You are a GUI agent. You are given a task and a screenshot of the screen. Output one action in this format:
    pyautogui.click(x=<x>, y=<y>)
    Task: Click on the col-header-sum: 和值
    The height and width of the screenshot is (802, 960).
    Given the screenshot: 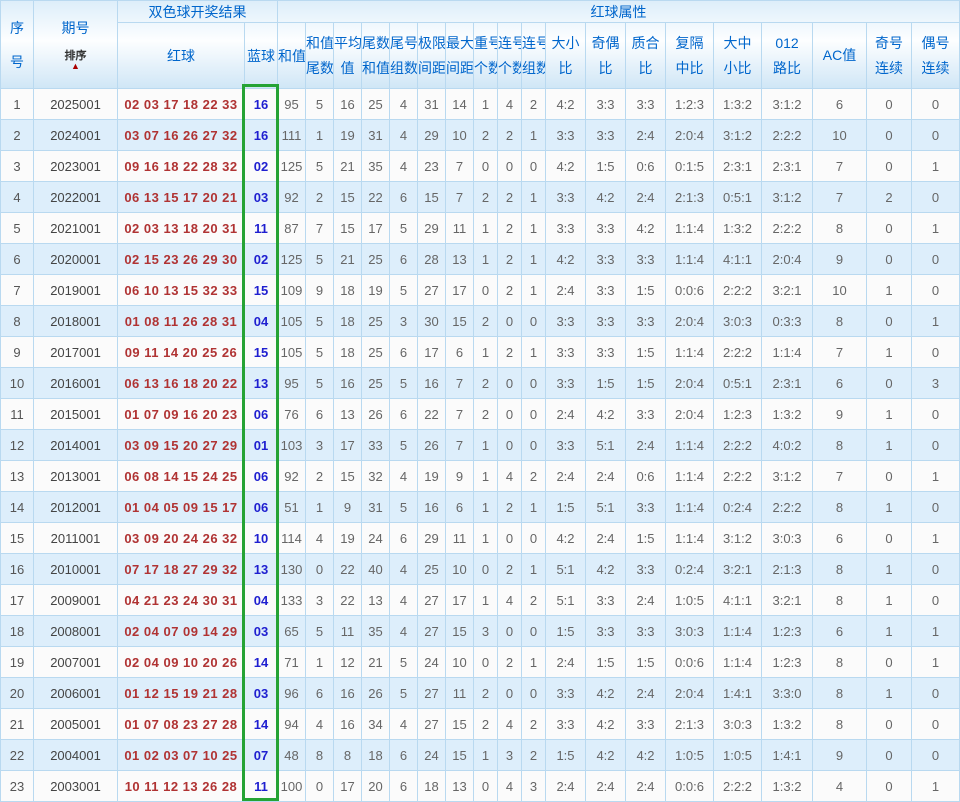 What is the action you would take?
    pyautogui.click(x=291, y=55)
    